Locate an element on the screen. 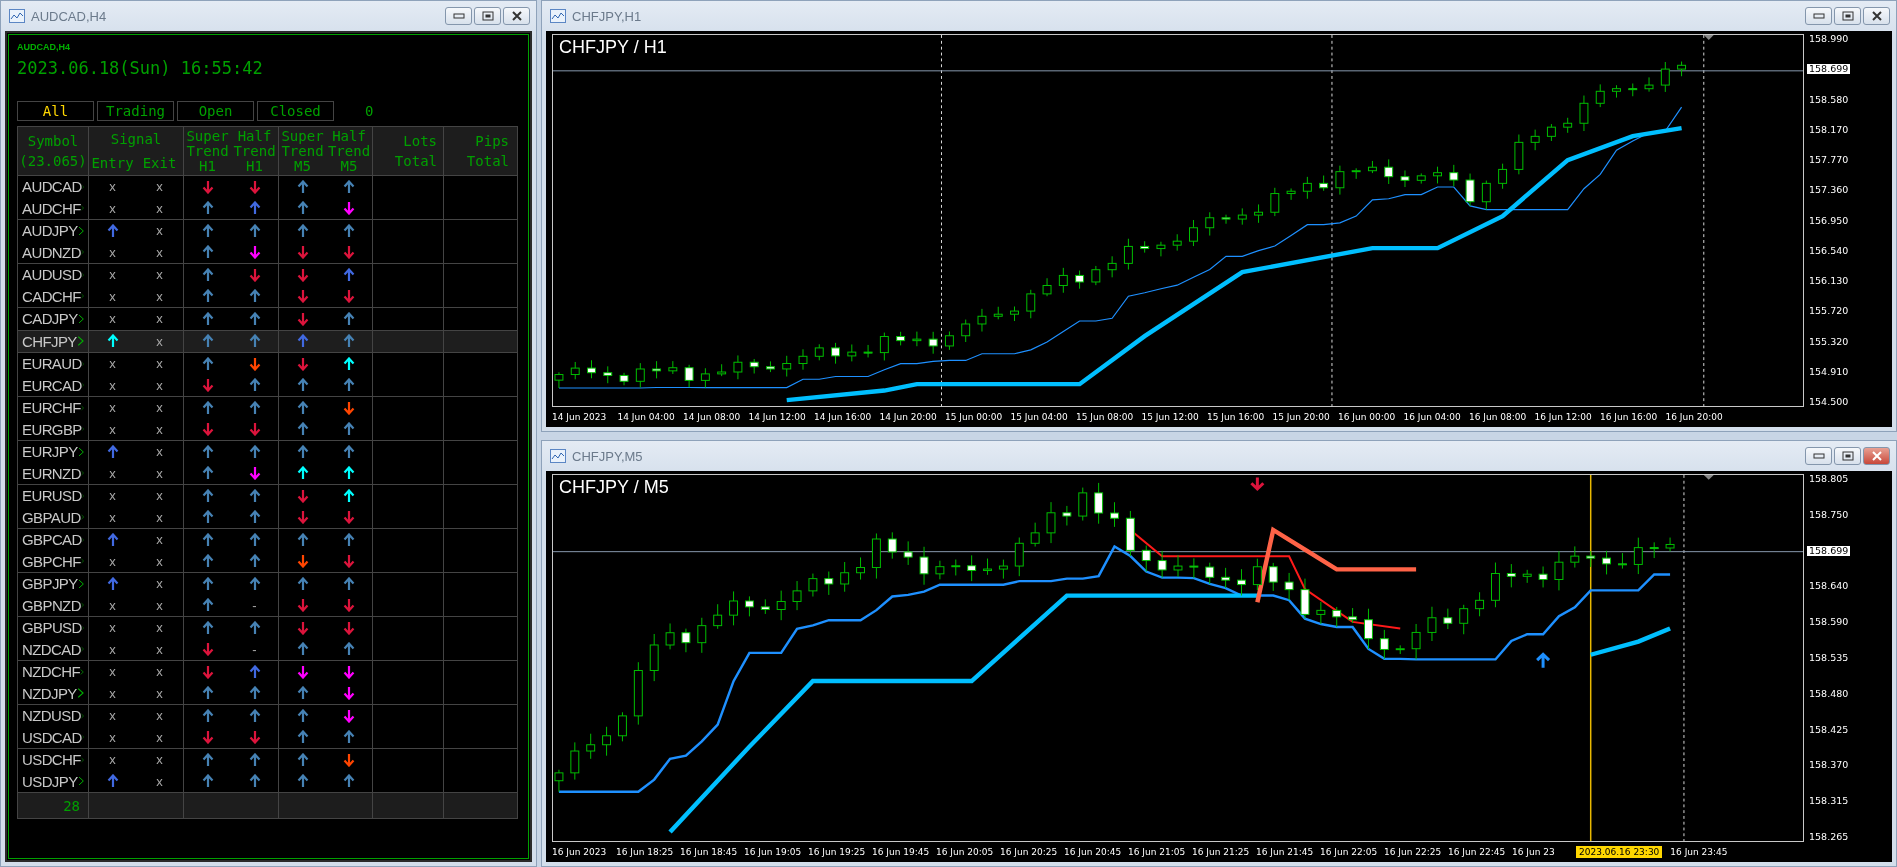 This screenshot has height=867, width=1897. symbol-name: NZDUSD is located at coordinates (51, 716).